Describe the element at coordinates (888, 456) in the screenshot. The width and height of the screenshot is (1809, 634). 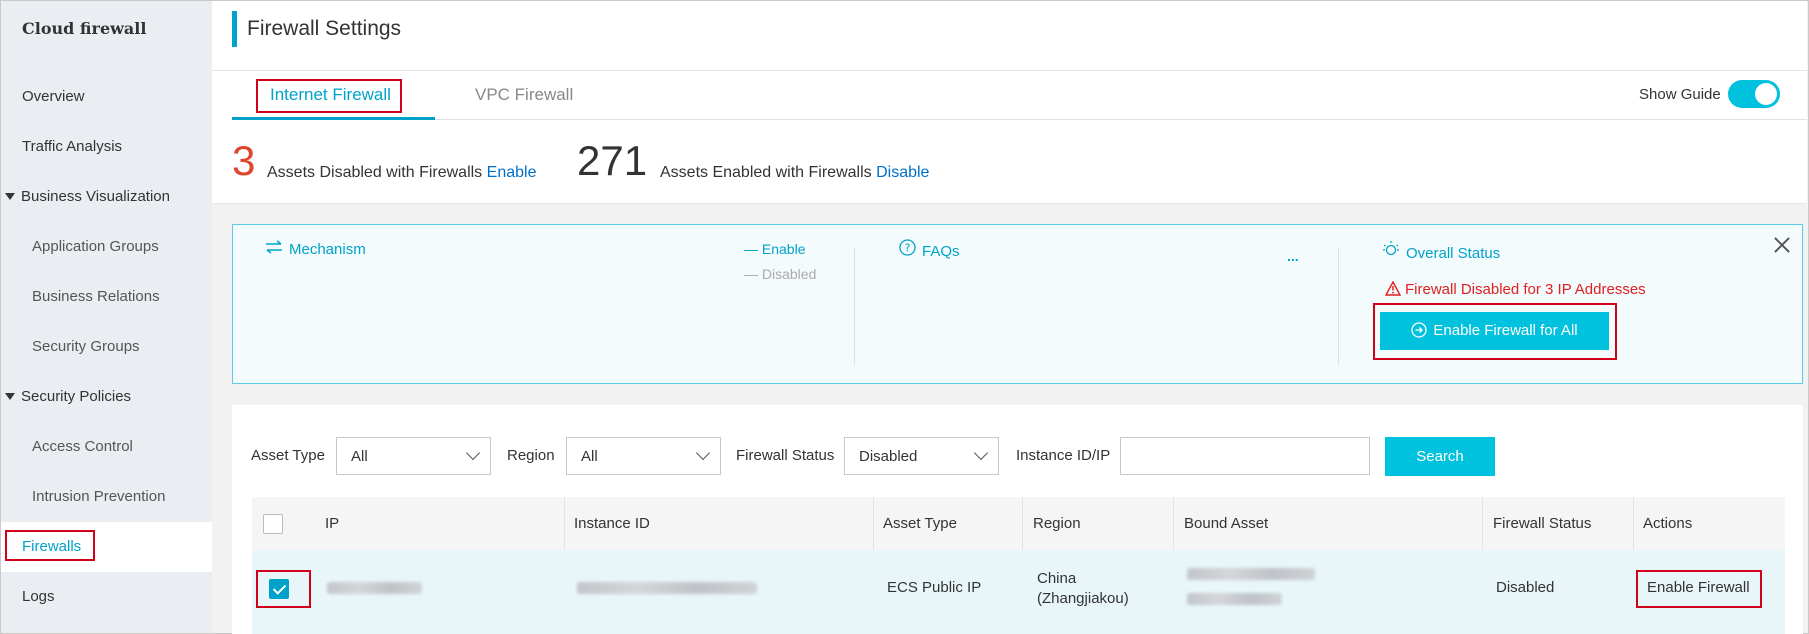
I see `select-value: Disabled` at that location.